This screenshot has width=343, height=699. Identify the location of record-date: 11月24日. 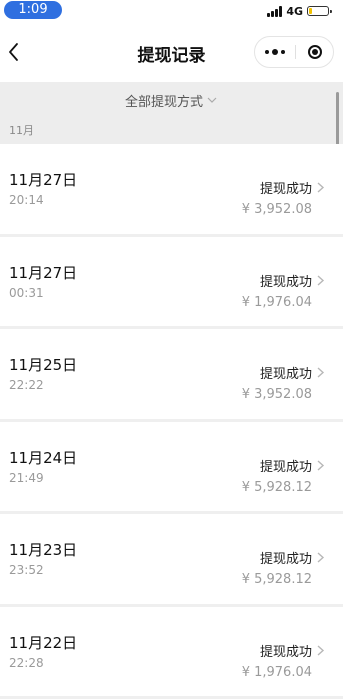
(43, 457).